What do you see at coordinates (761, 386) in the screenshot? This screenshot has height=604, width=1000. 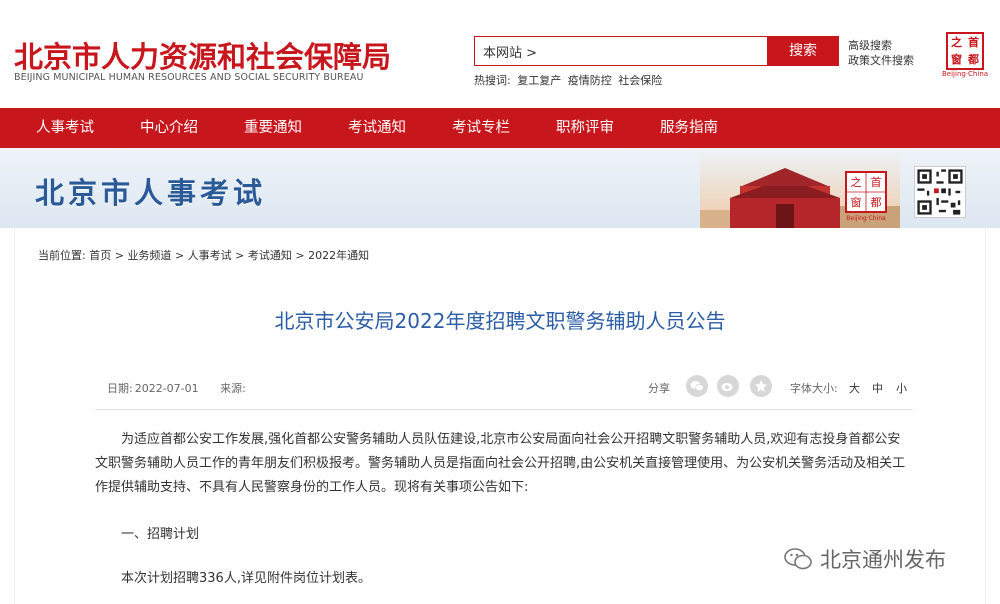 I see `qzone-share-icon` at bounding box center [761, 386].